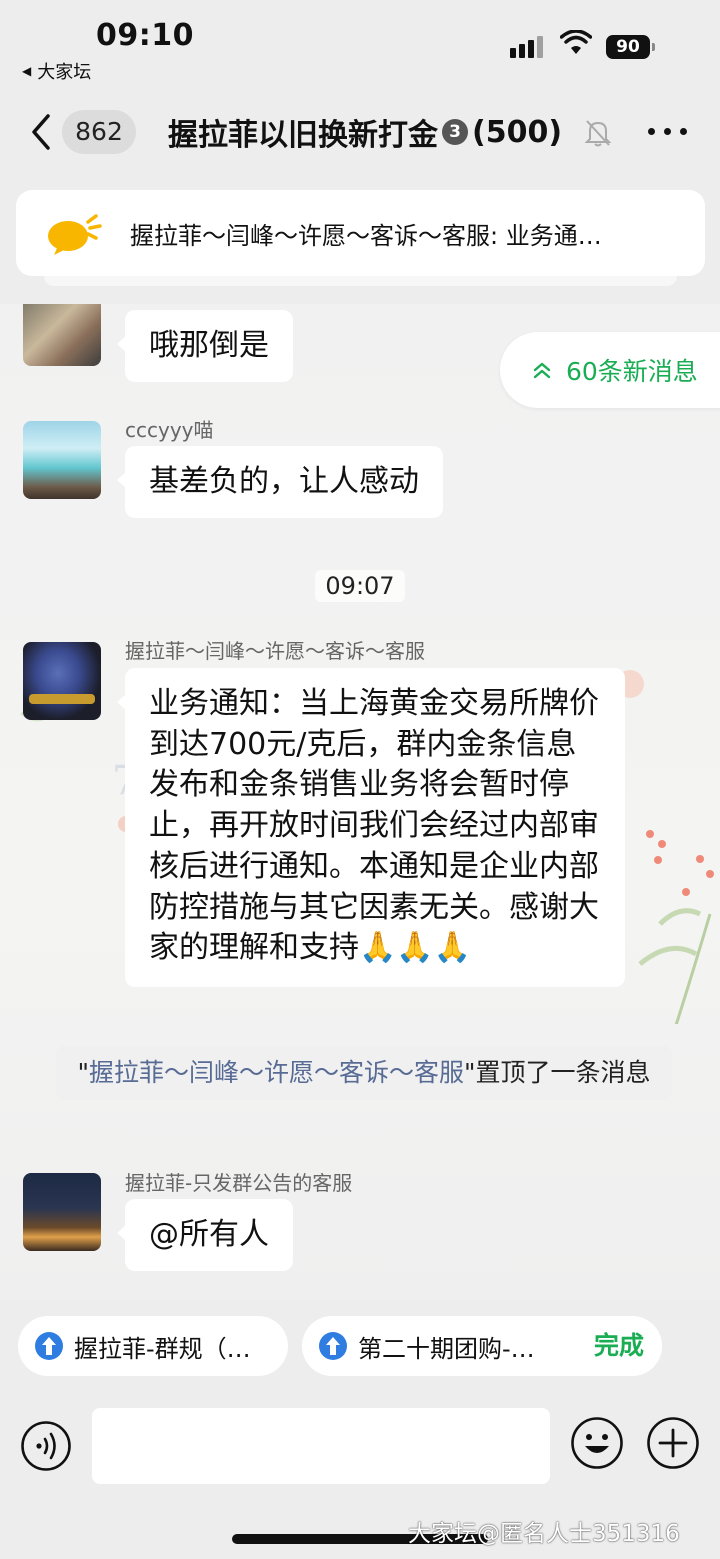 The image size is (720, 1559). Describe the element at coordinates (542, 370) in the screenshot. I see `double-chevron-up-icon` at that location.